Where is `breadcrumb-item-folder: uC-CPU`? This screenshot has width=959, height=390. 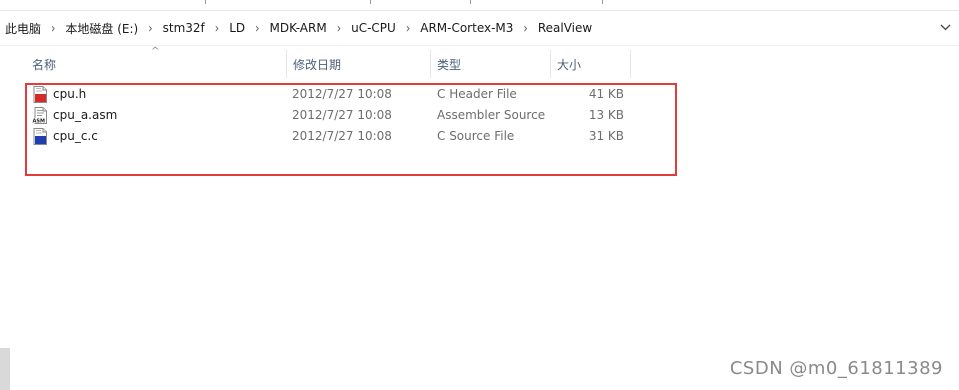
breadcrumb-item-folder: uC-CPU is located at coordinates (373, 28).